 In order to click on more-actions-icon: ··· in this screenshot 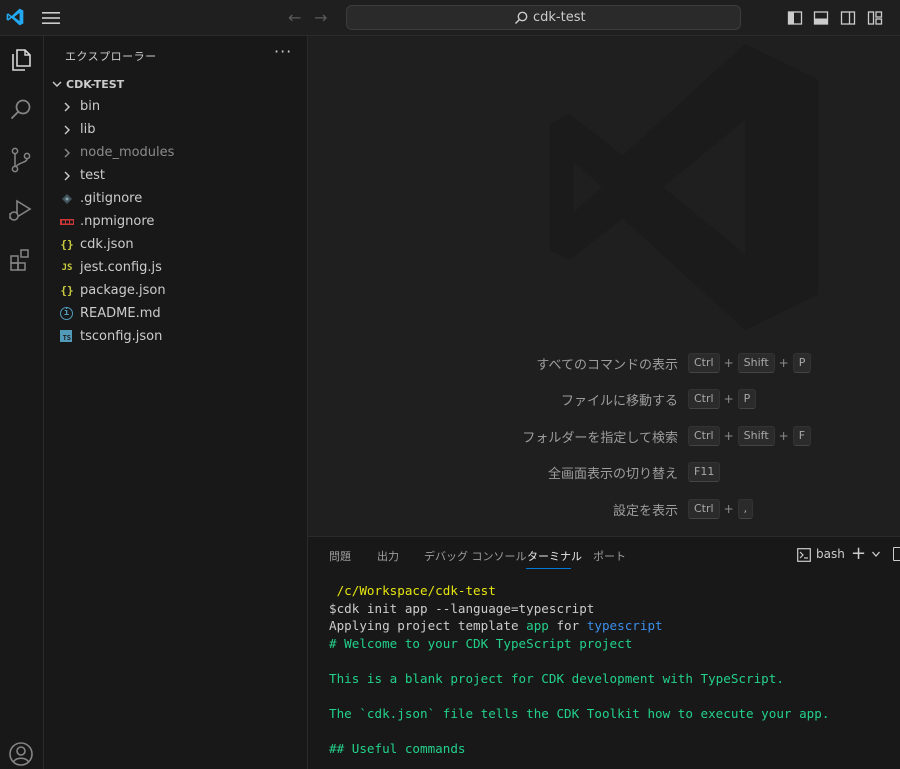, I will do `click(283, 51)`.